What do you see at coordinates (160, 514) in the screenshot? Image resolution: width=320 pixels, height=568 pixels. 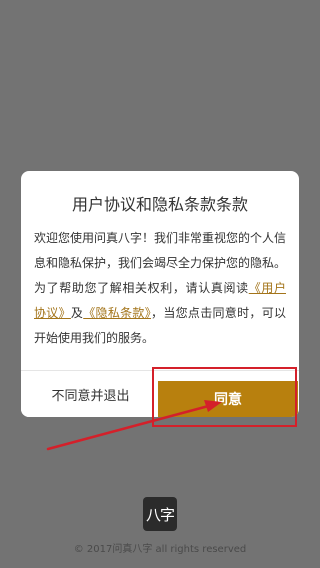 I see `app-logo: 八字` at bounding box center [160, 514].